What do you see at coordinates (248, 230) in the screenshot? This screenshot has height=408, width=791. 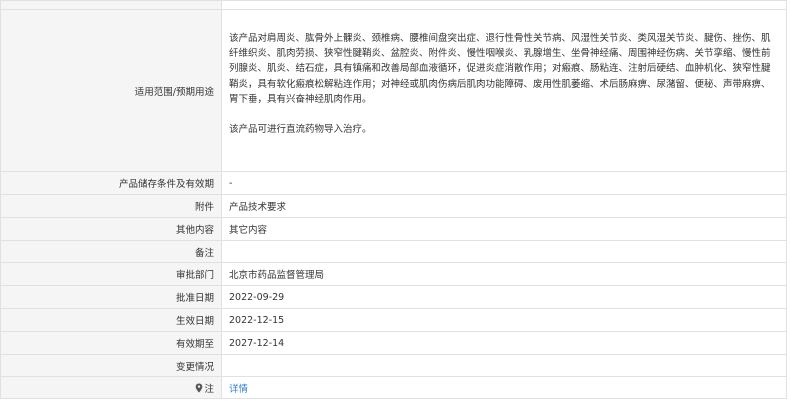 I see `row-value-other: 其它内容` at bounding box center [248, 230].